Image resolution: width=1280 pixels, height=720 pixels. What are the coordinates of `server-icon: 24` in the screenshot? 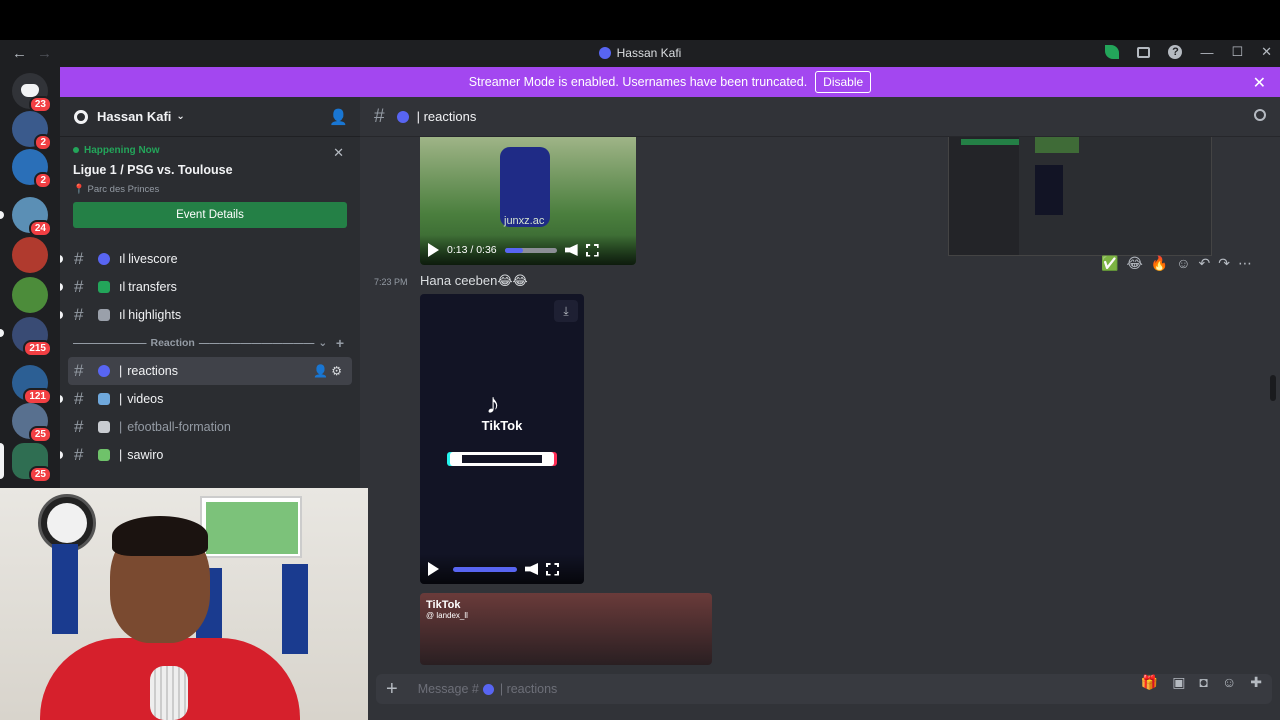 It's located at (32, 217).